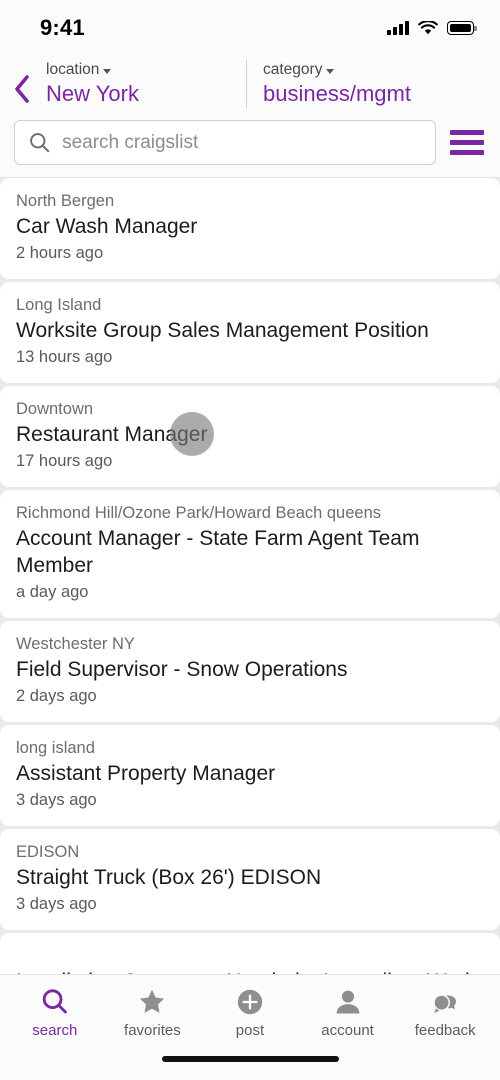 The image size is (500, 1080). I want to click on chevron-left-icon, so click(22, 89).